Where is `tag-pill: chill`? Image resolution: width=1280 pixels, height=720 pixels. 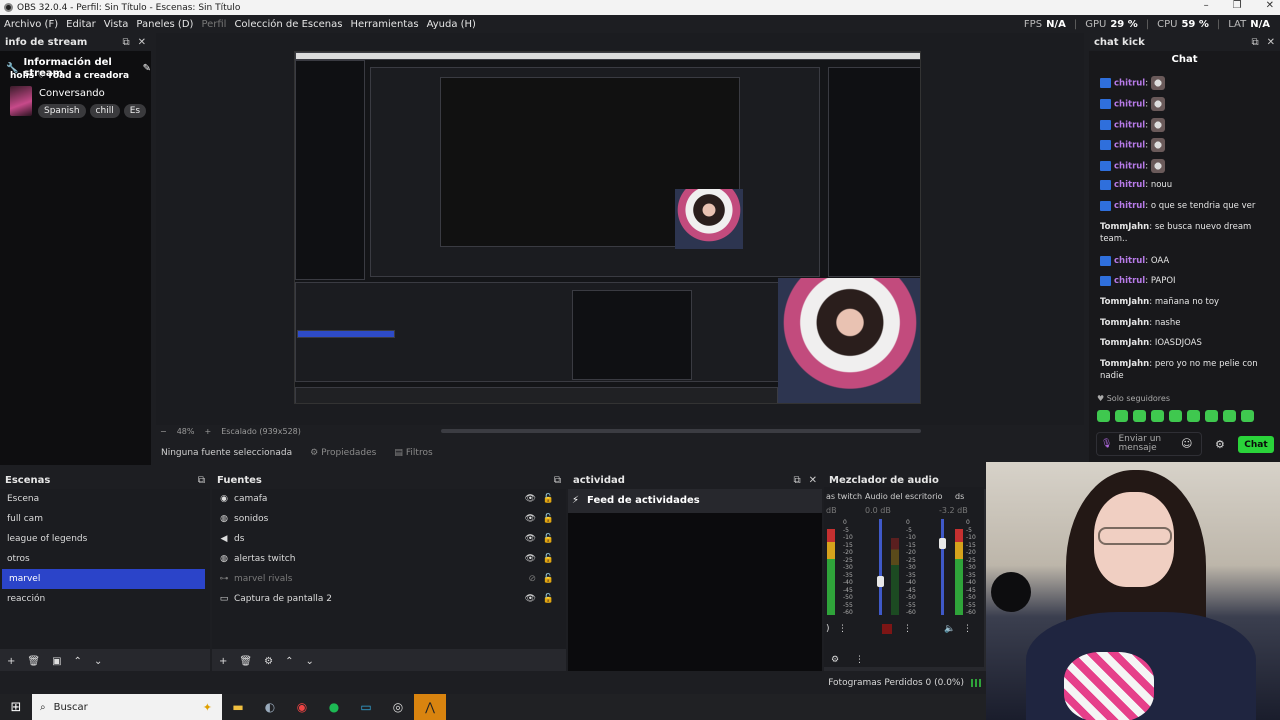 tag-pill: chill is located at coordinates (104, 111).